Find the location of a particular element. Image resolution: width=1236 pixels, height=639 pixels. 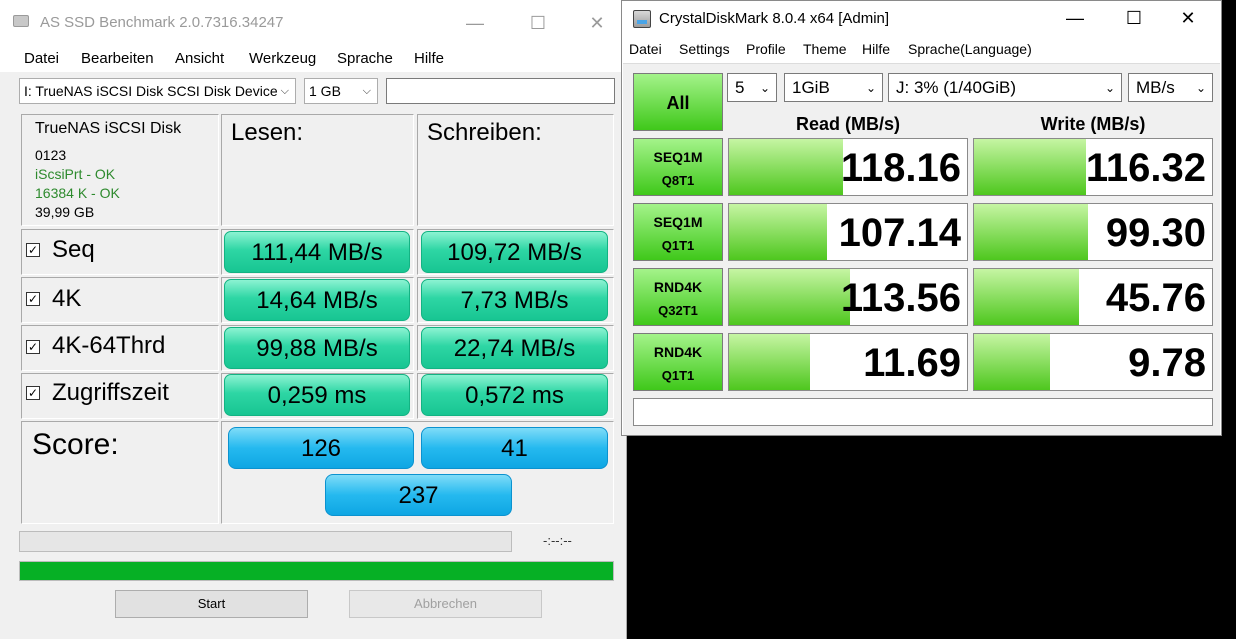

result-4k-64thrd-read: 99,88 MB/s is located at coordinates (317, 348).